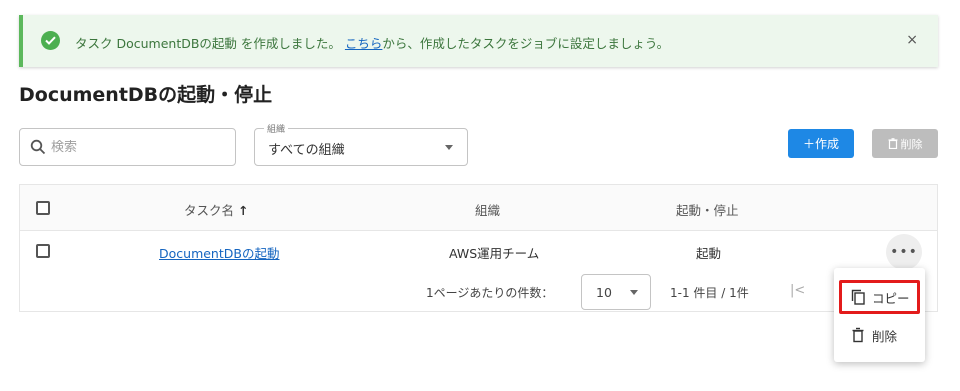 This screenshot has width=960, height=391. What do you see at coordinates (50, 40) in the screenshot?
I see `check-circle-icon` at bounding box center [50, 40].